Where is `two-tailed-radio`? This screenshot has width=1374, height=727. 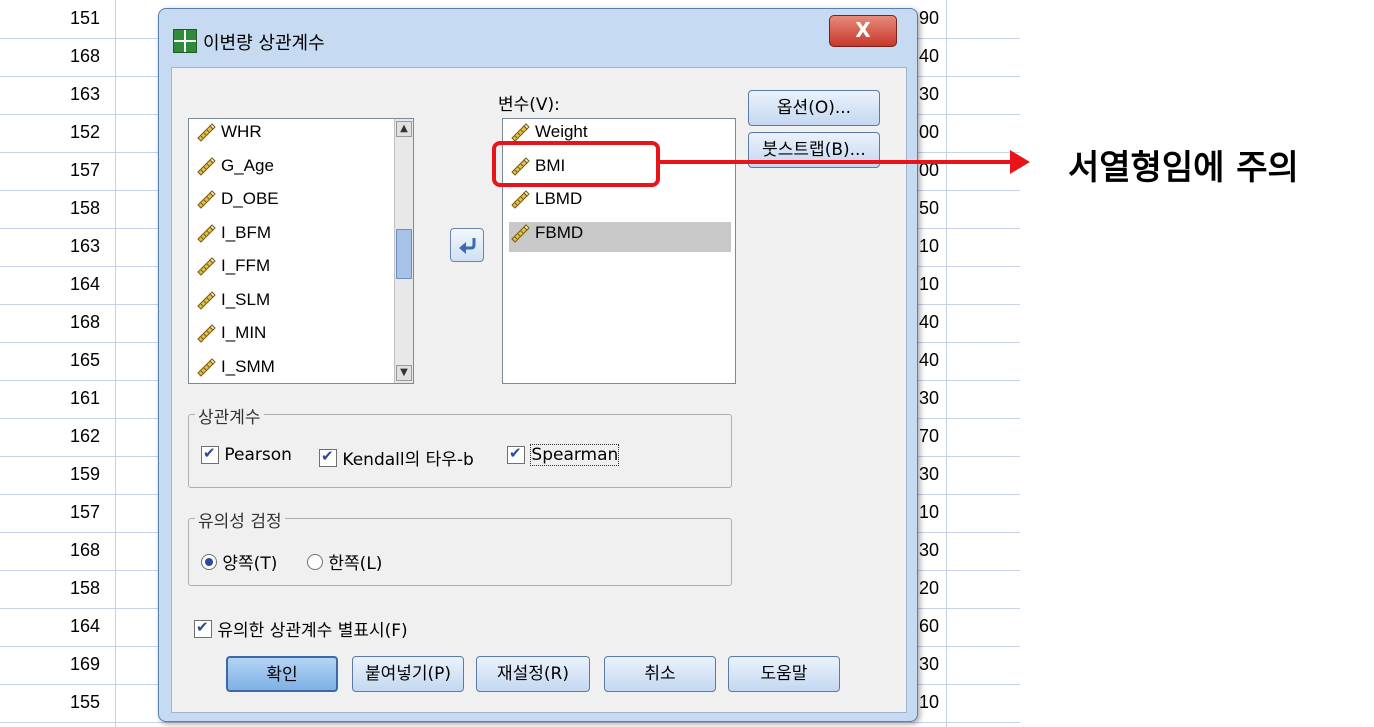
two-tailed-radio is located at coordinates (209, 561).